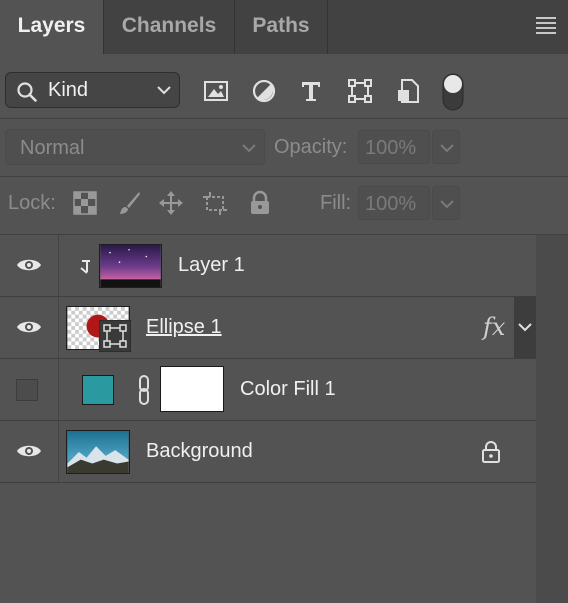  I want to click on tab-paths: Paths, so click(281, 27).